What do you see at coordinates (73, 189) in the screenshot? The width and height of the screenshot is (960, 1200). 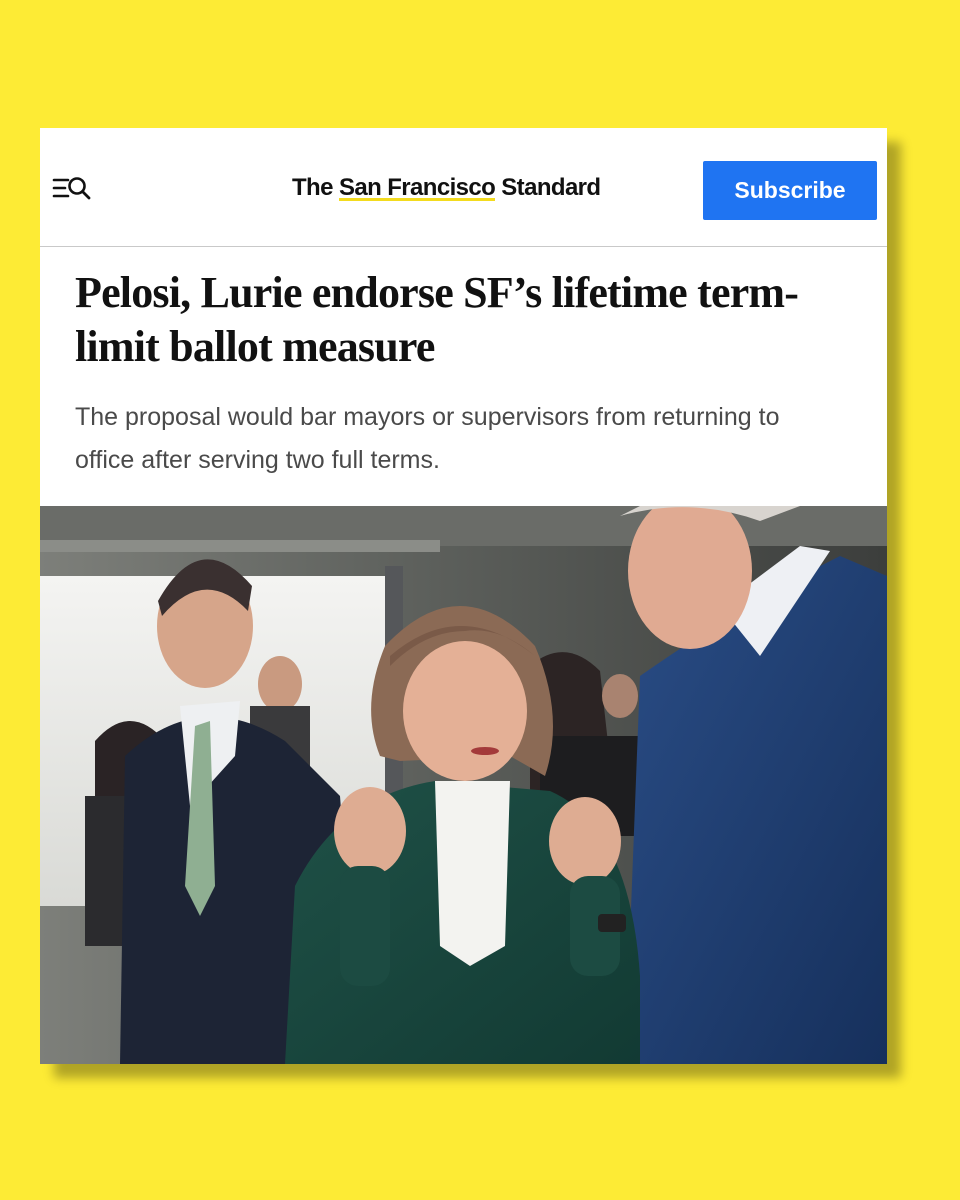 I see `menu-search-icon` at bounding box center [73, 189].